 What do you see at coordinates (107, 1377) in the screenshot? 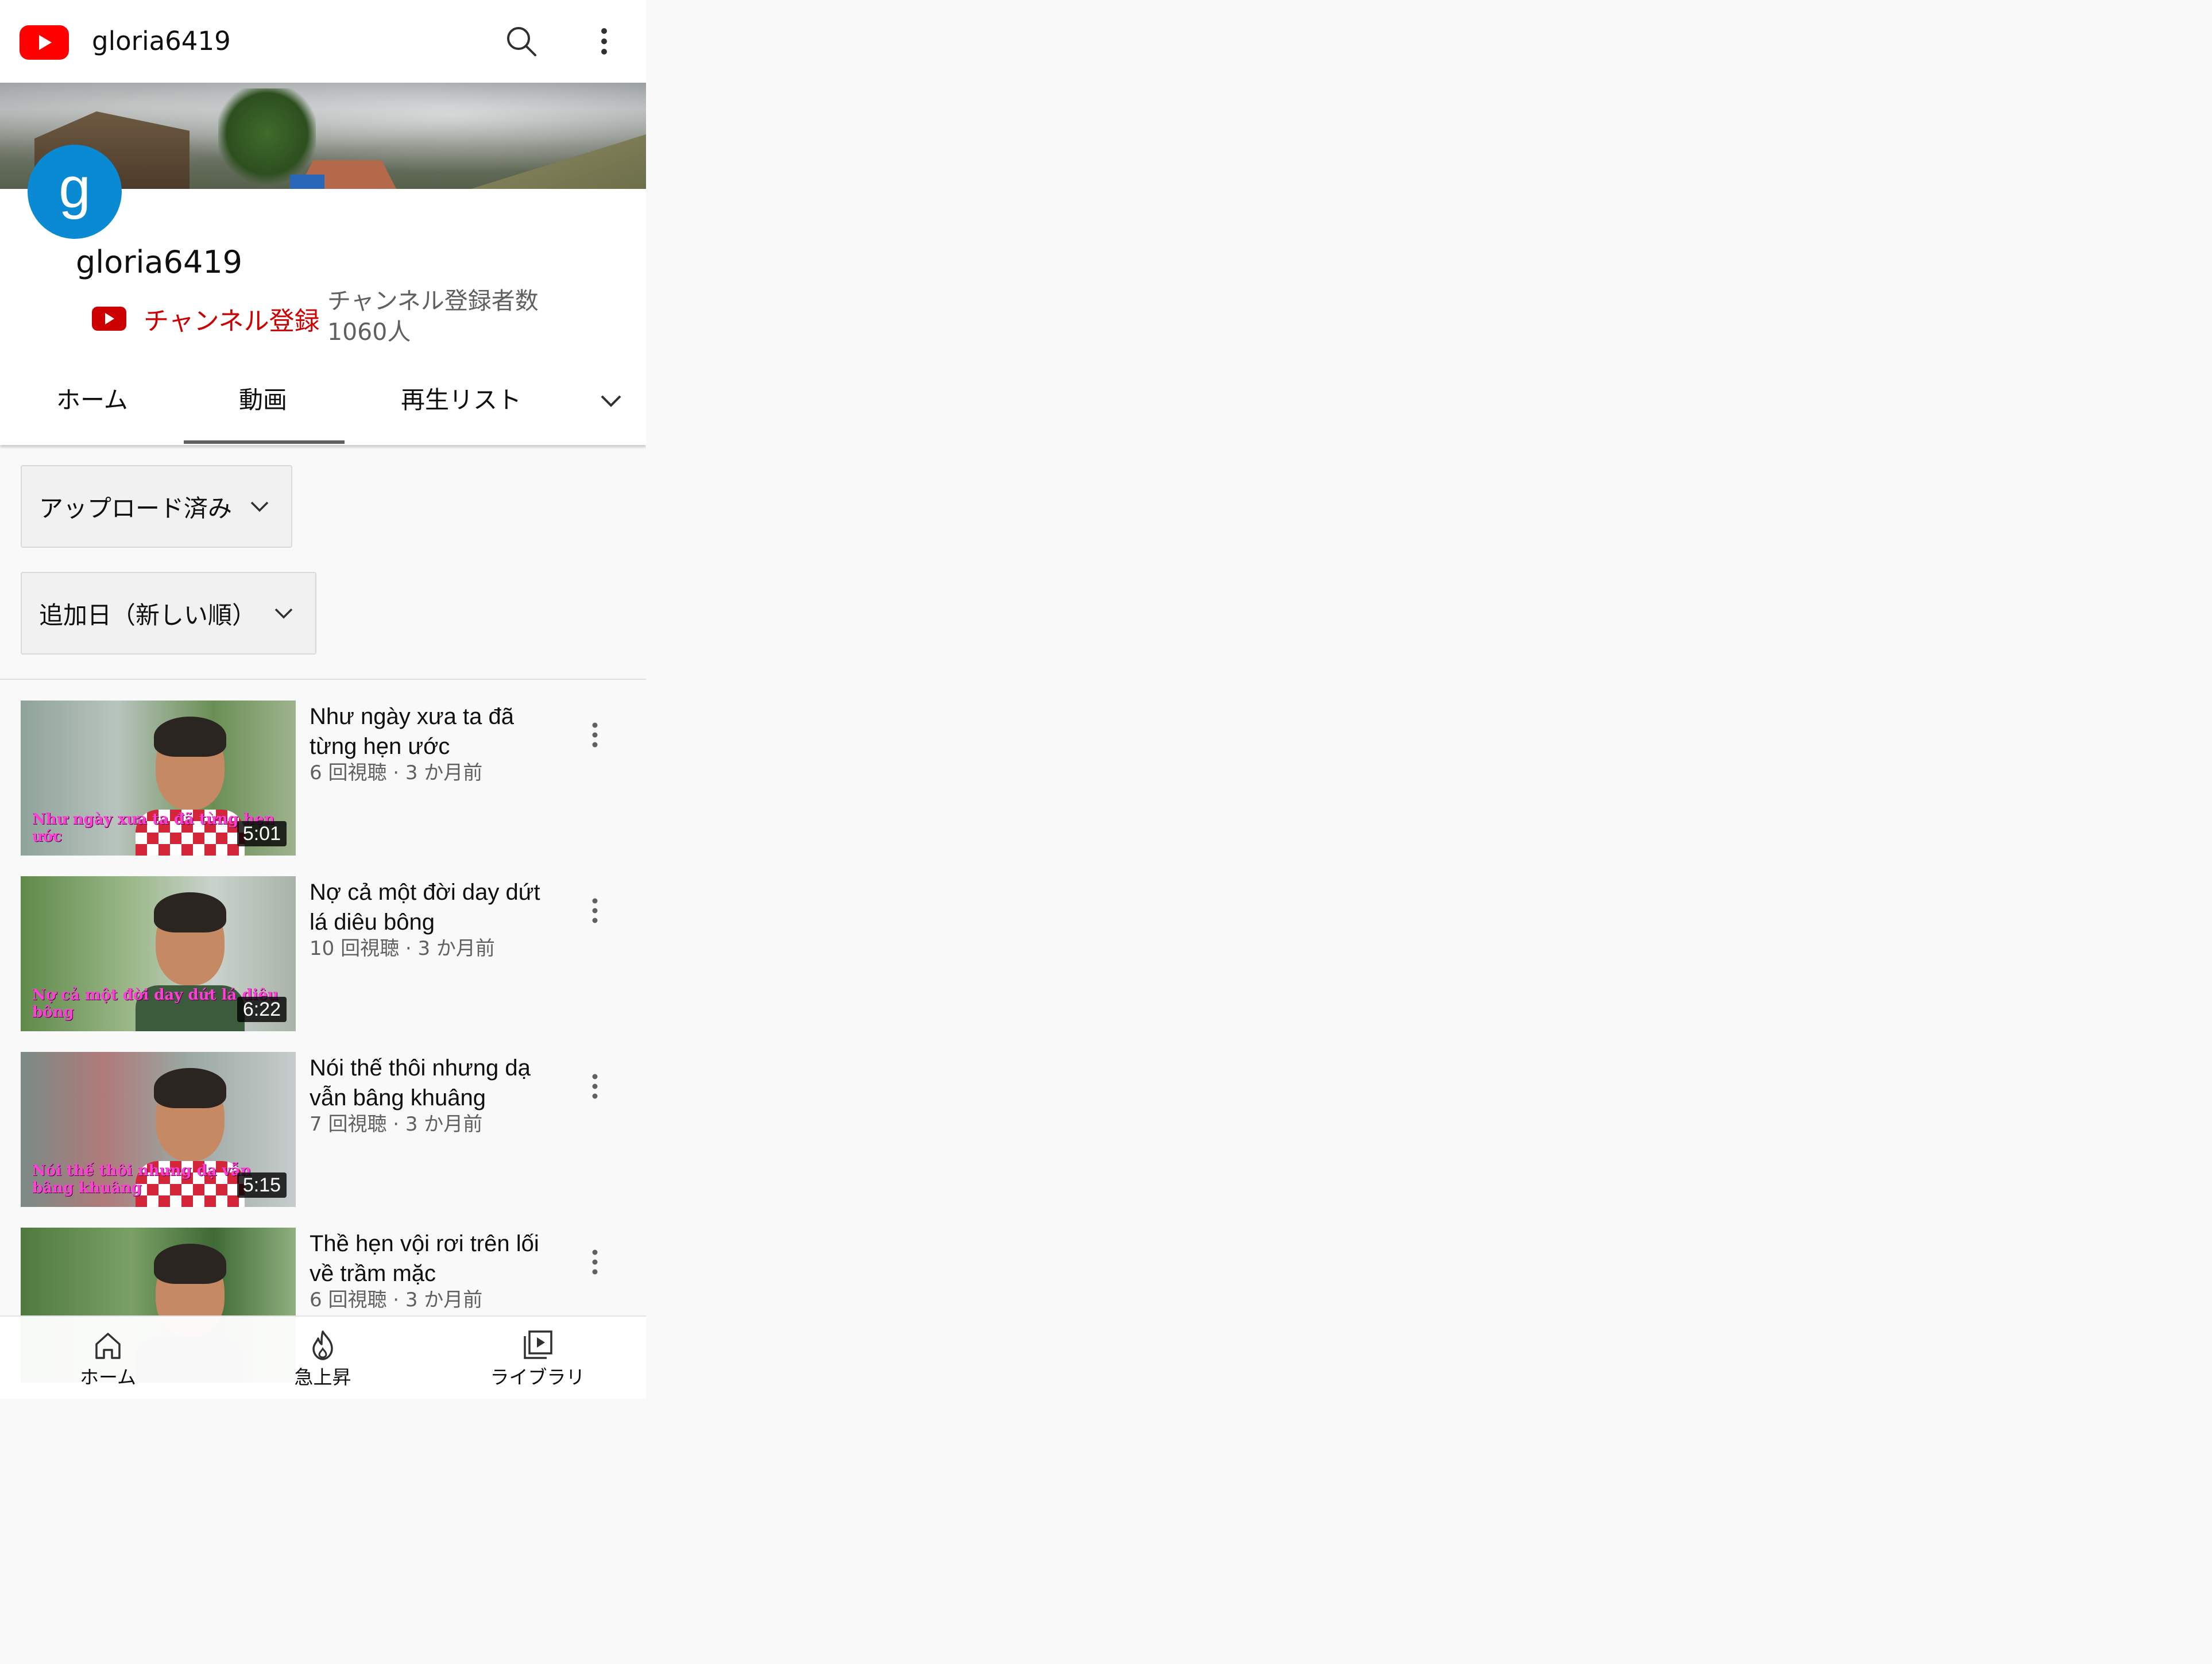
I see `nav-home-label: ホーム` at bounding box center [107, 1377].